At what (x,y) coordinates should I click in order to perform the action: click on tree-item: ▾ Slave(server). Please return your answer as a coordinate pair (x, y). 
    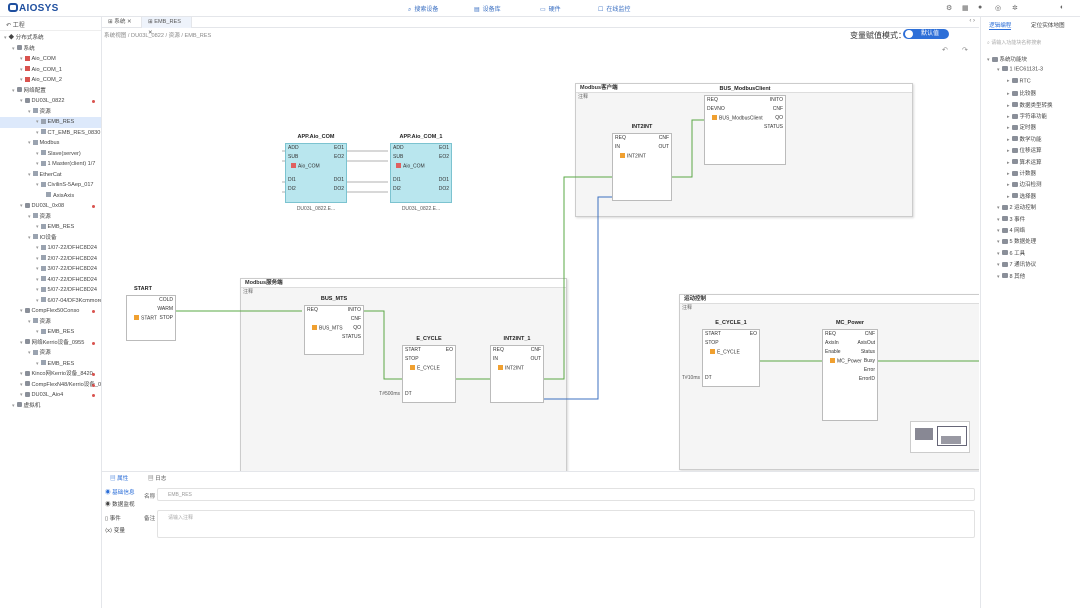
    Looking at the image, I should click on (50, 154).